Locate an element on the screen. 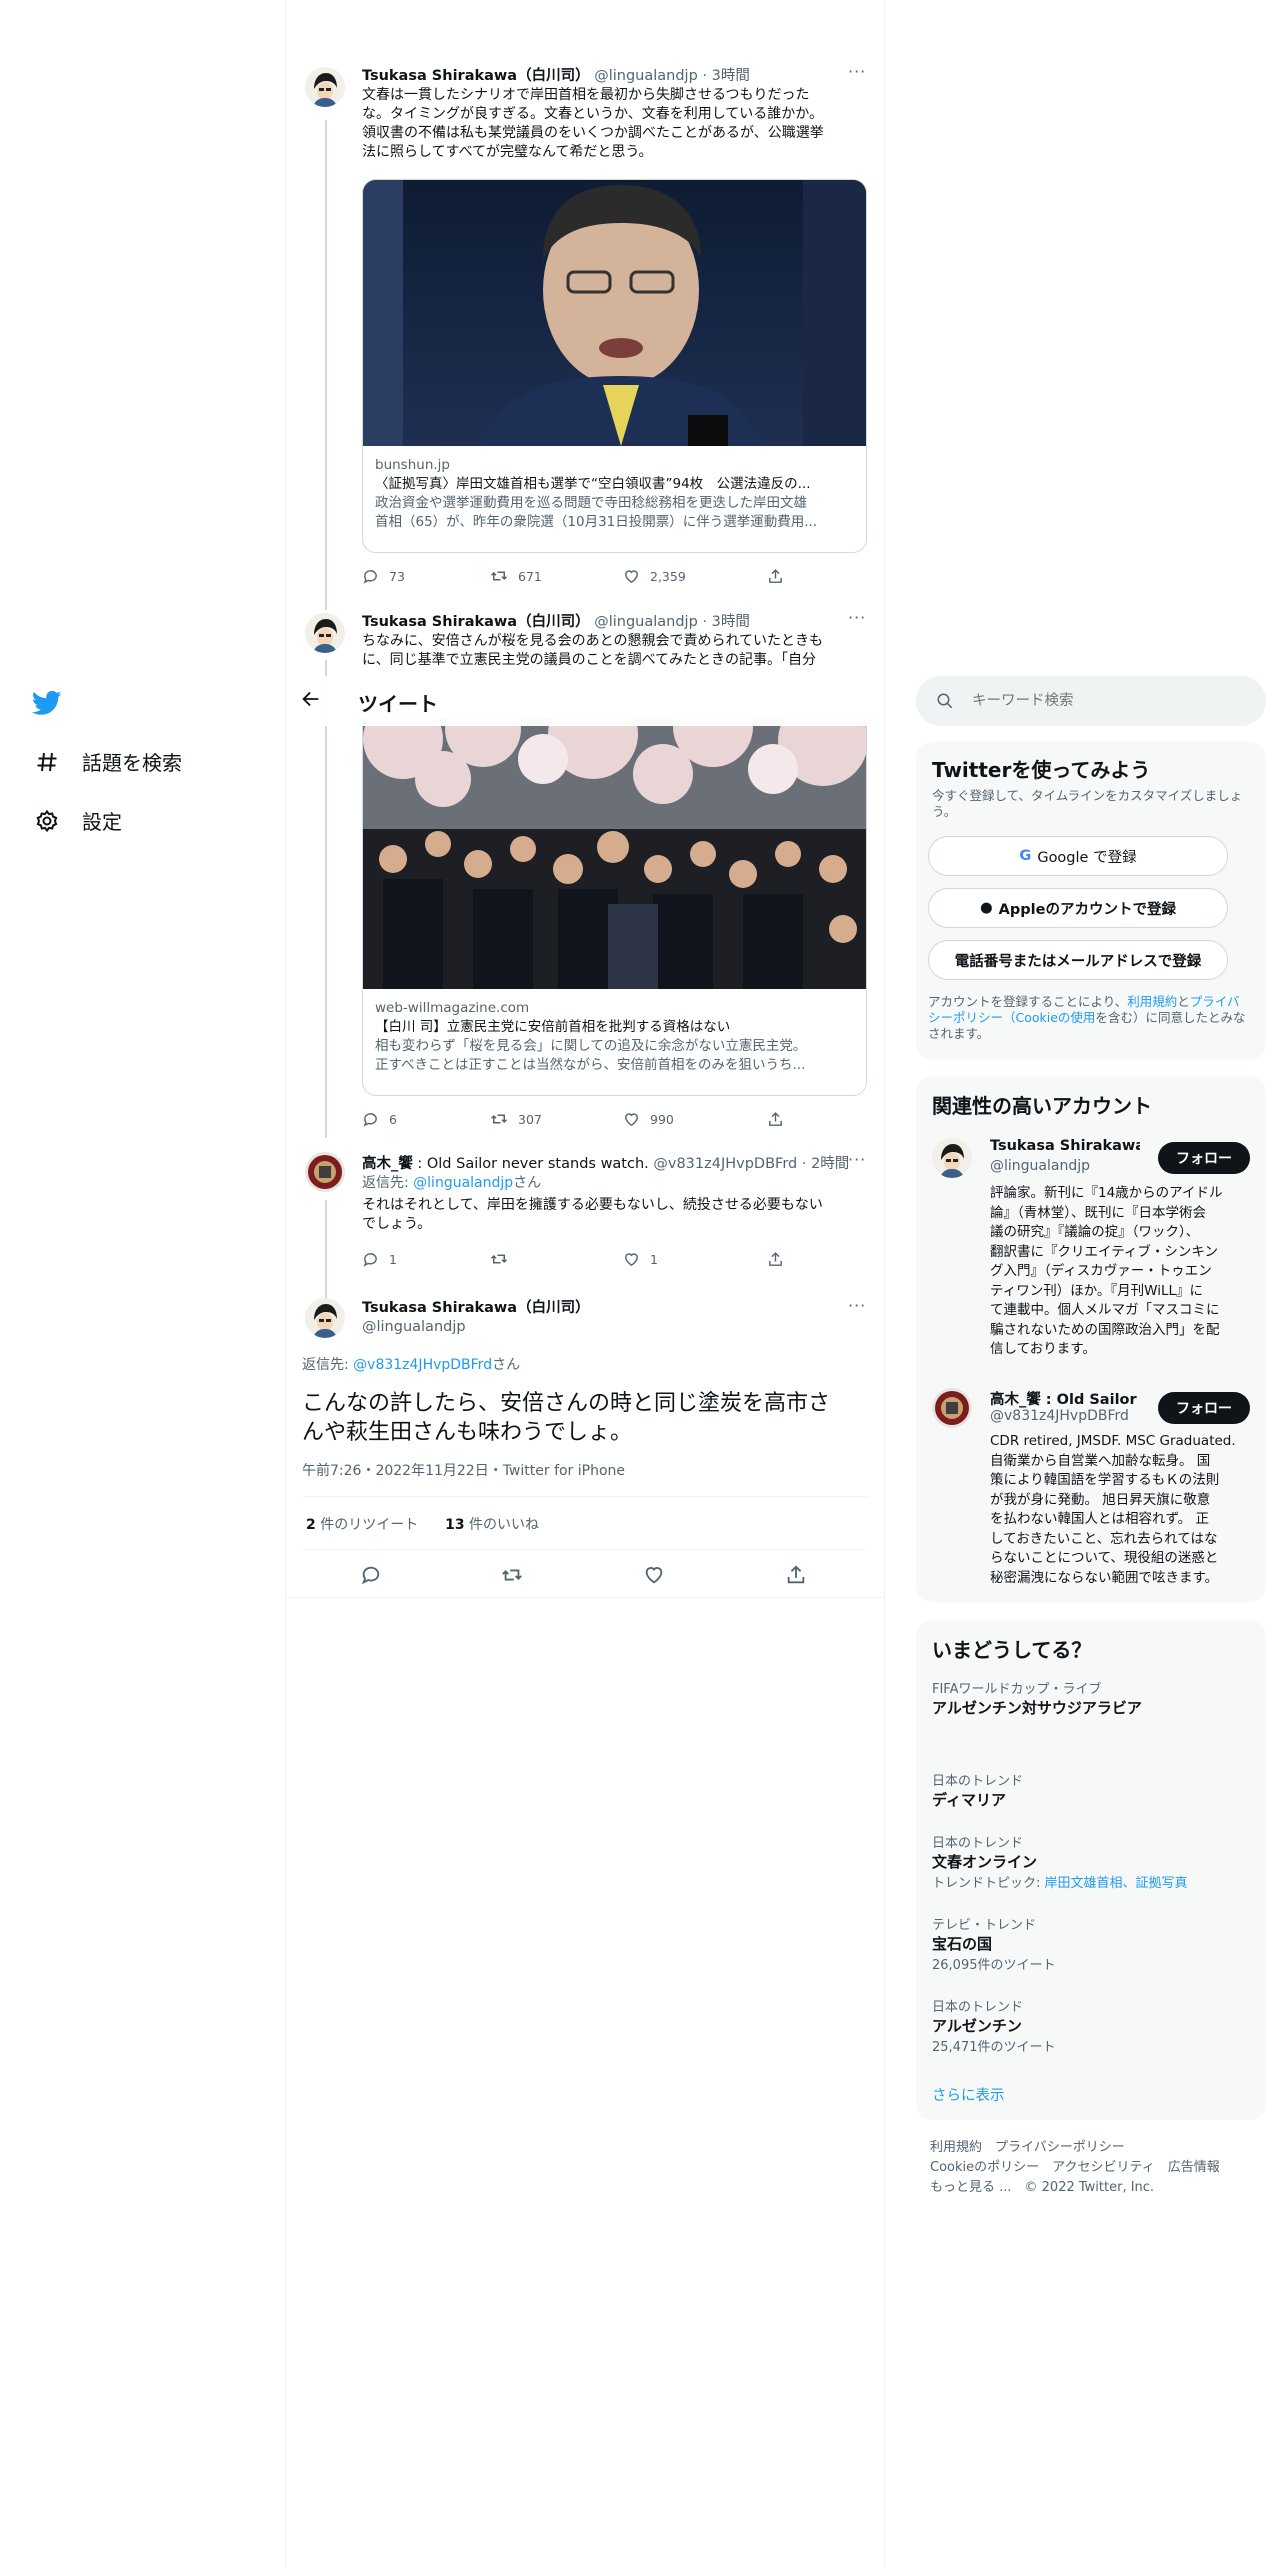  twitter-logo-icon is located at coordinates (46, 703).